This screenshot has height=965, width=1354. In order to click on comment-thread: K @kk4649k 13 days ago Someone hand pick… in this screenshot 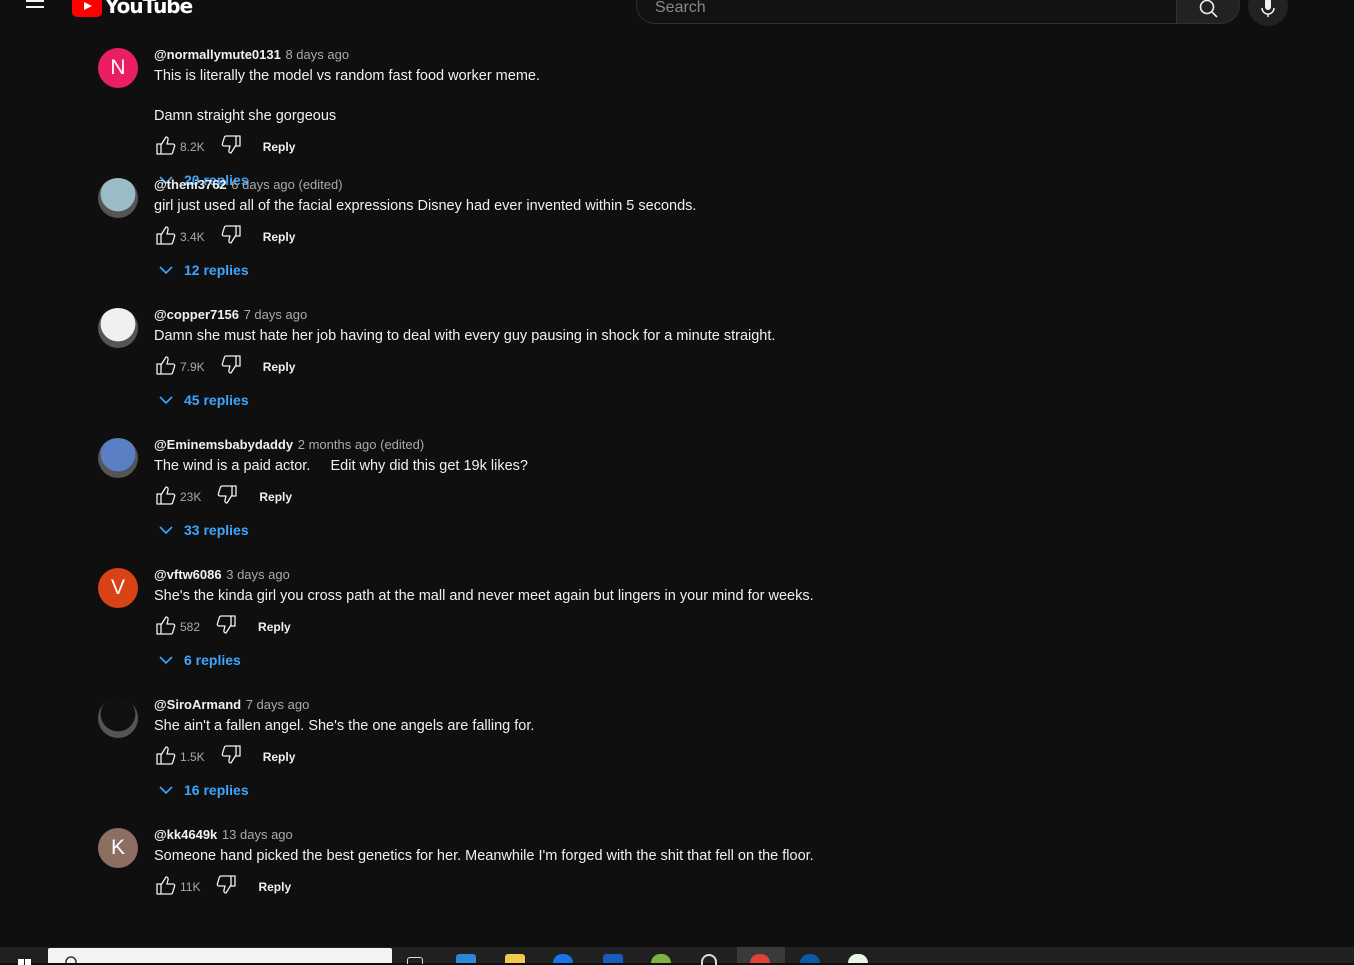, I will do `click(548, 889)`.